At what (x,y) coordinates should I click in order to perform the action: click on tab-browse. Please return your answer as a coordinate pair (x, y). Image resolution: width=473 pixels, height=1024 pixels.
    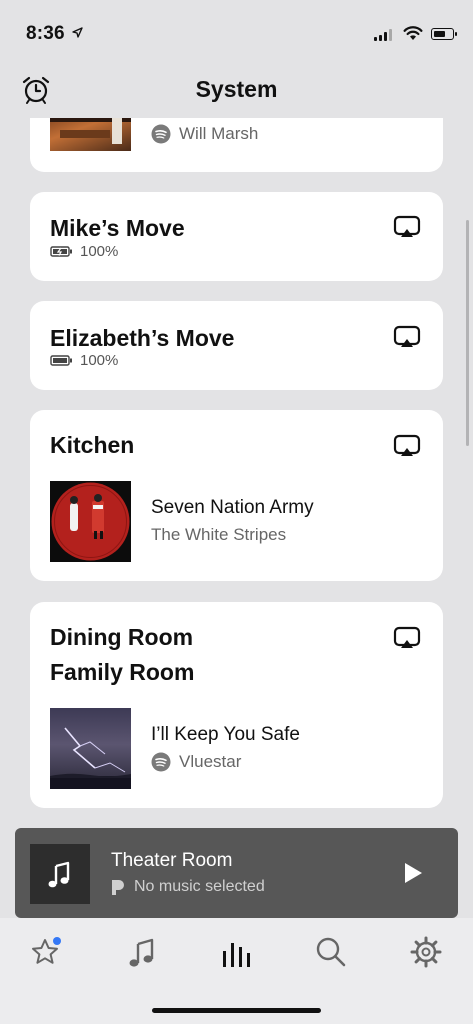
    Looking at the image, I should click on (142, 952).